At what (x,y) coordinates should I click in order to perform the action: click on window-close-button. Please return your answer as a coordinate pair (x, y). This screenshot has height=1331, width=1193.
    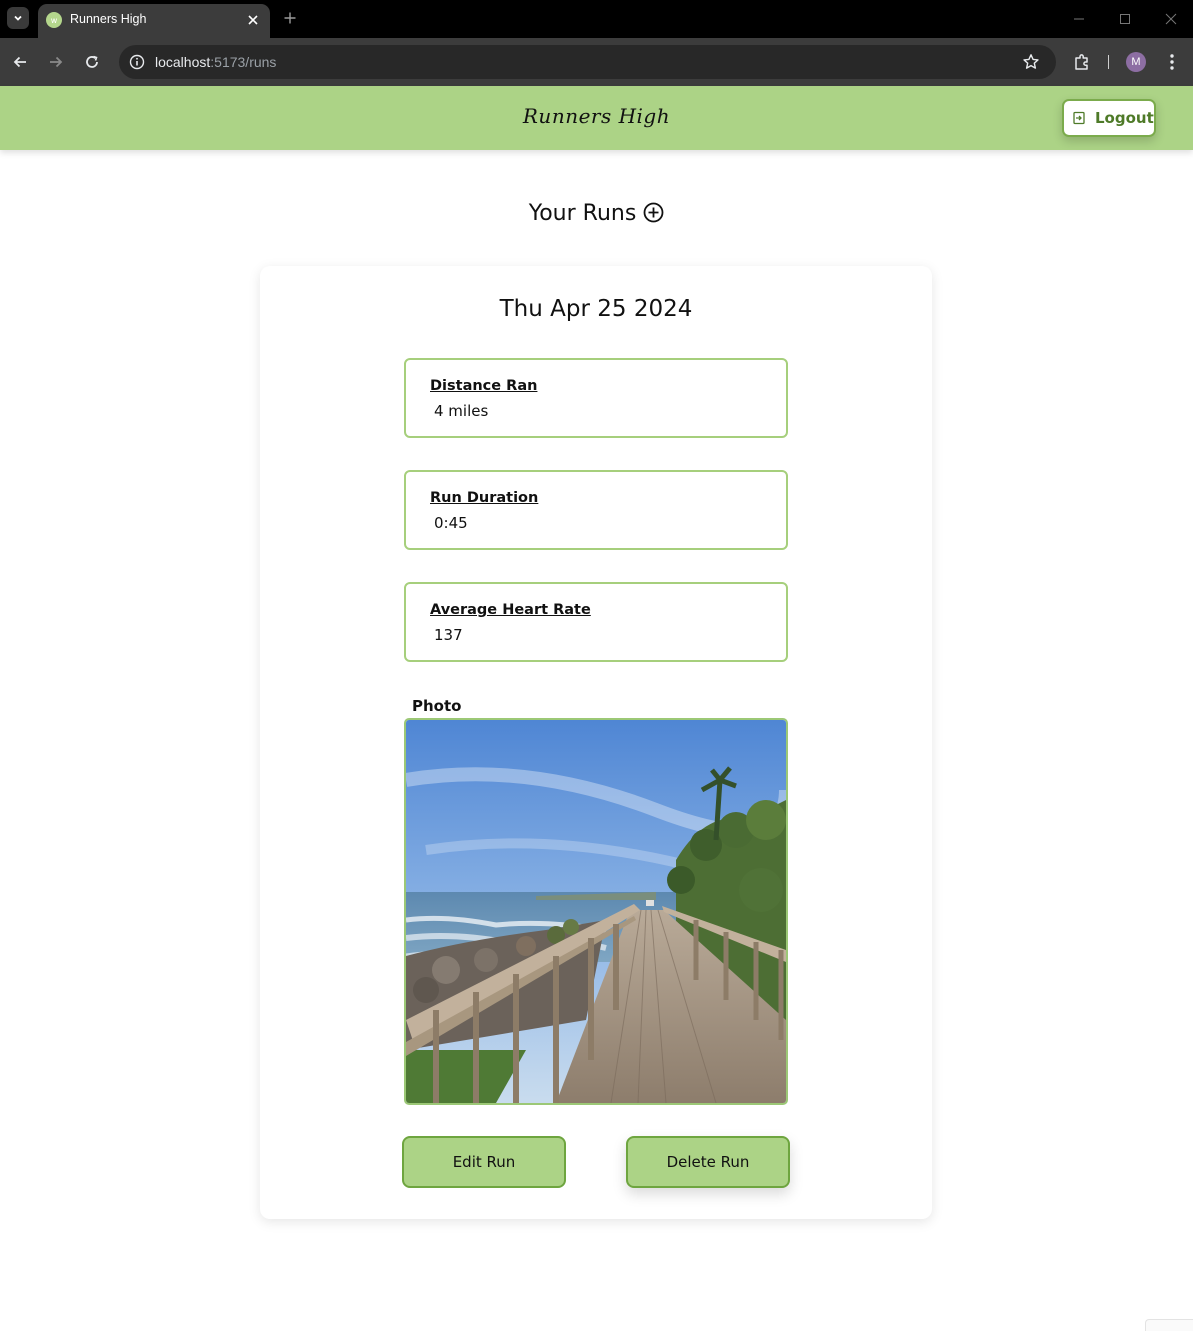
    Looking at the image, I should click on (1171, 19).